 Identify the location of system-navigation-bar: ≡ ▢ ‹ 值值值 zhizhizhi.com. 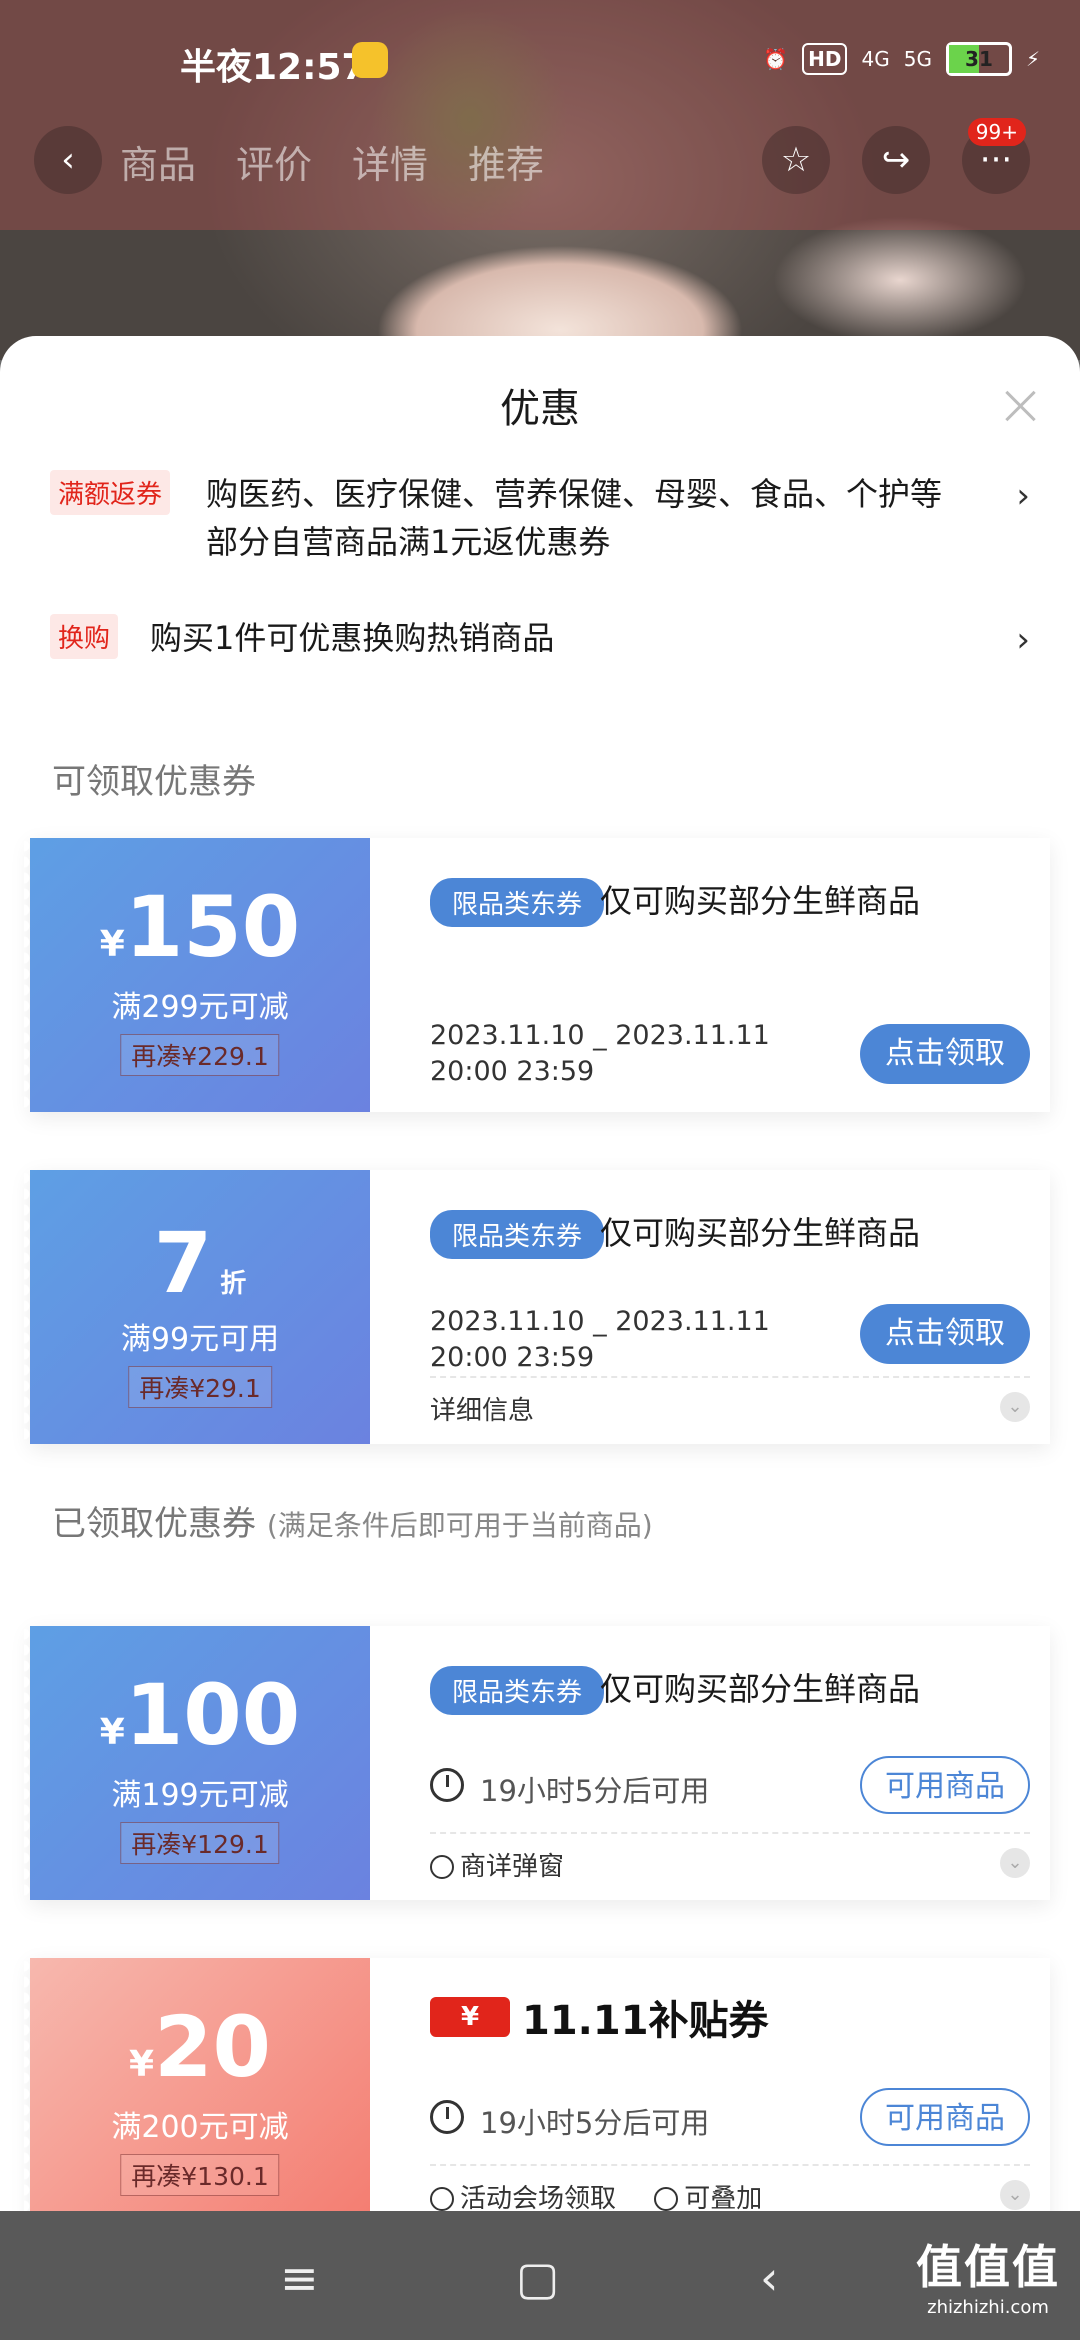
(540, 2275).